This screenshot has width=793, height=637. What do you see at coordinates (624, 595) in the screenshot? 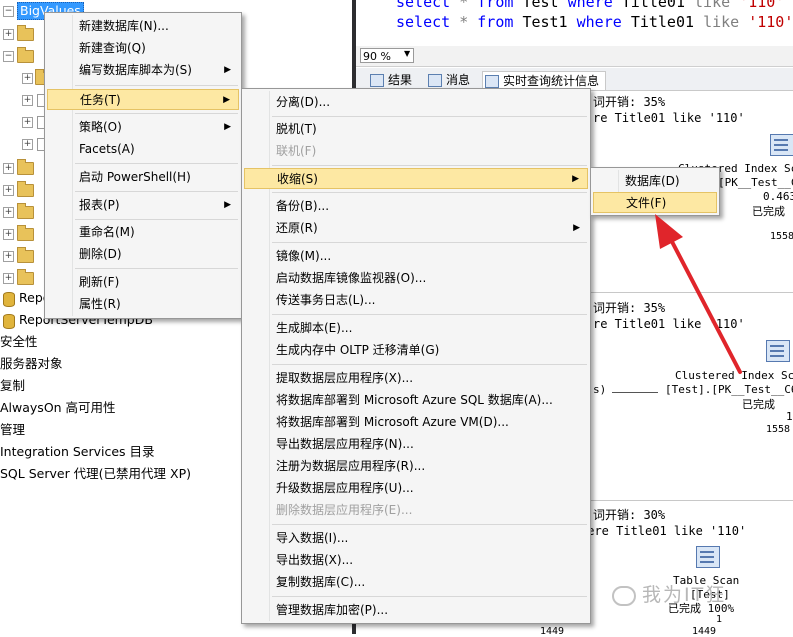
I see `wechat-icon` at bounding box center [624, 595].